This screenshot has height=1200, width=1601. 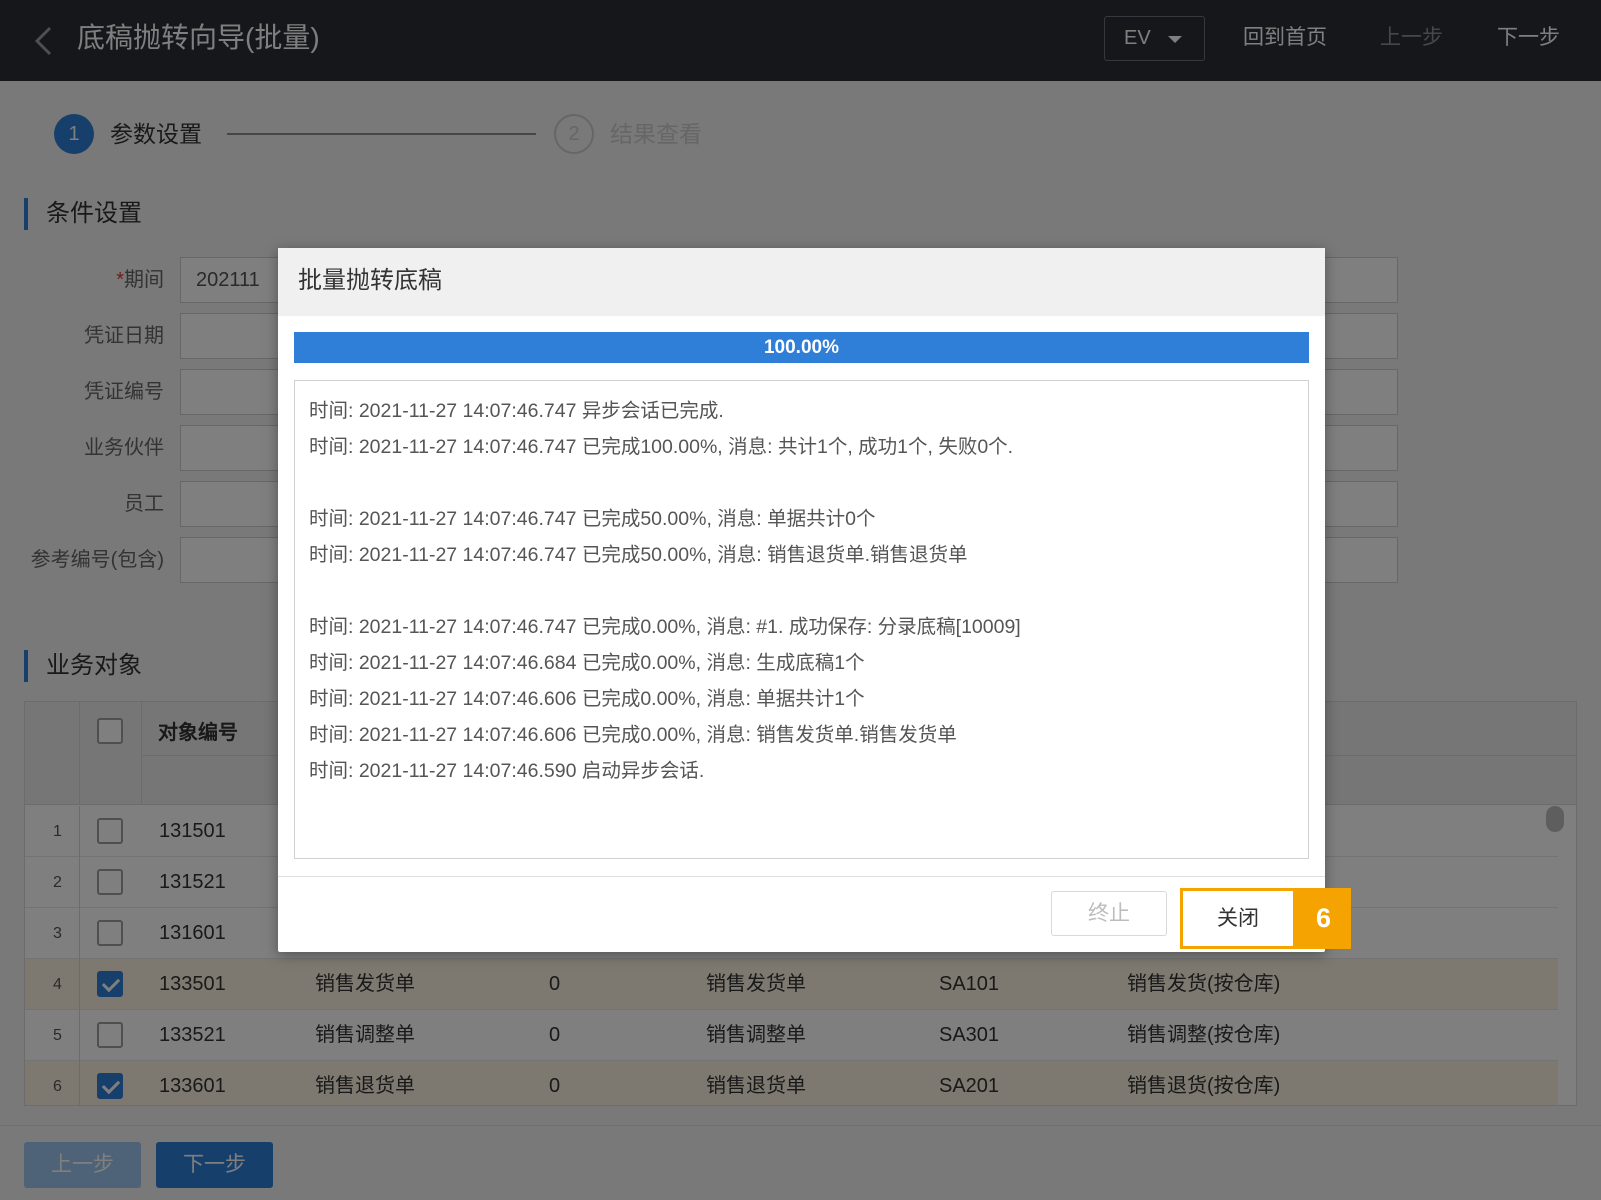 I want to click on dialog-header: 批量抛转底稿, so click(x=801, y=282).